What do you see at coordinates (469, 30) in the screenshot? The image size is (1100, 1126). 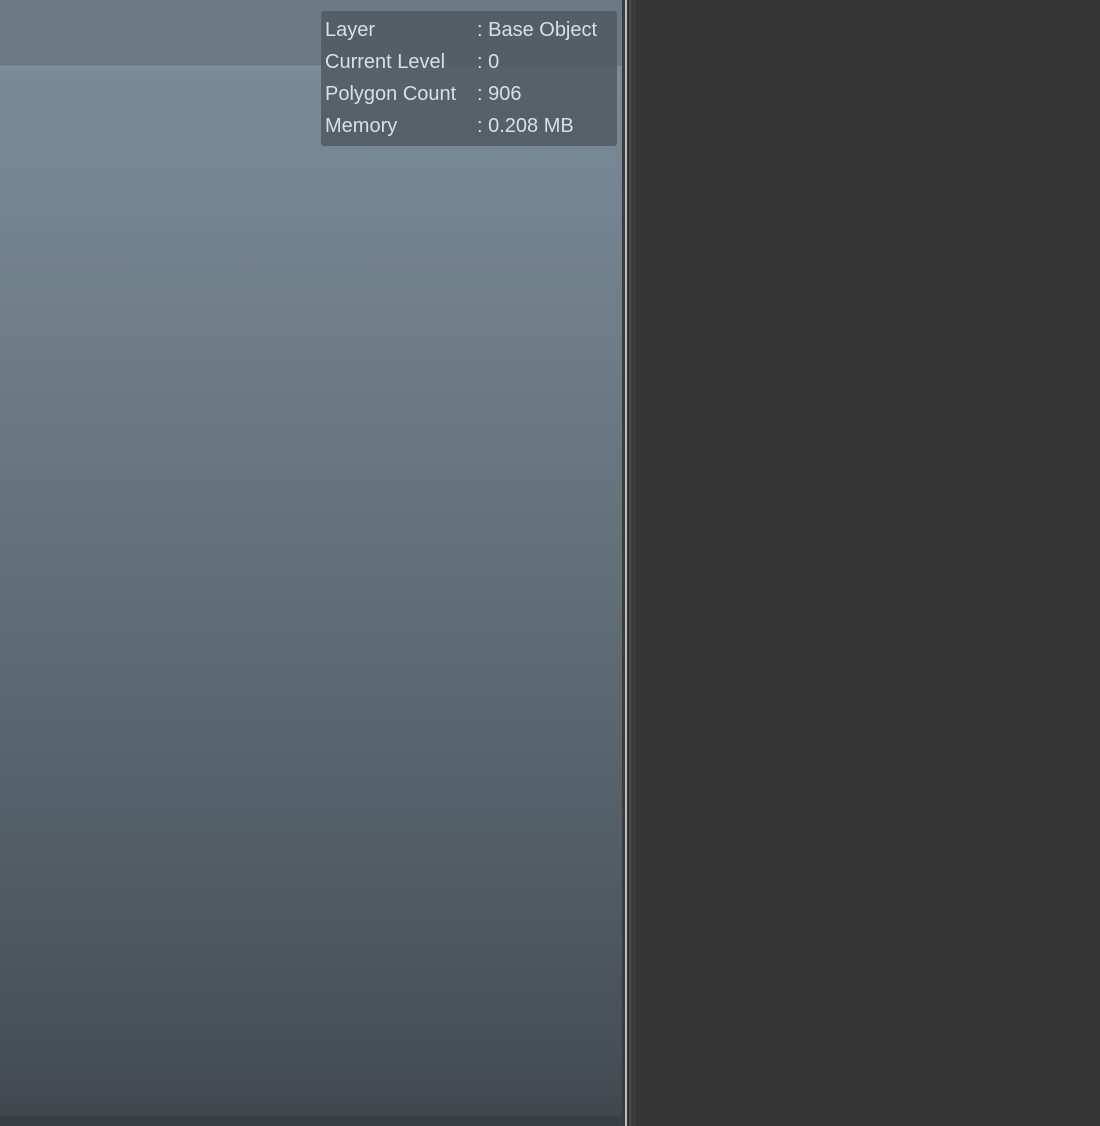 I see `info-row-layer: Layer : Base Object` at bounding box center [469, 30].